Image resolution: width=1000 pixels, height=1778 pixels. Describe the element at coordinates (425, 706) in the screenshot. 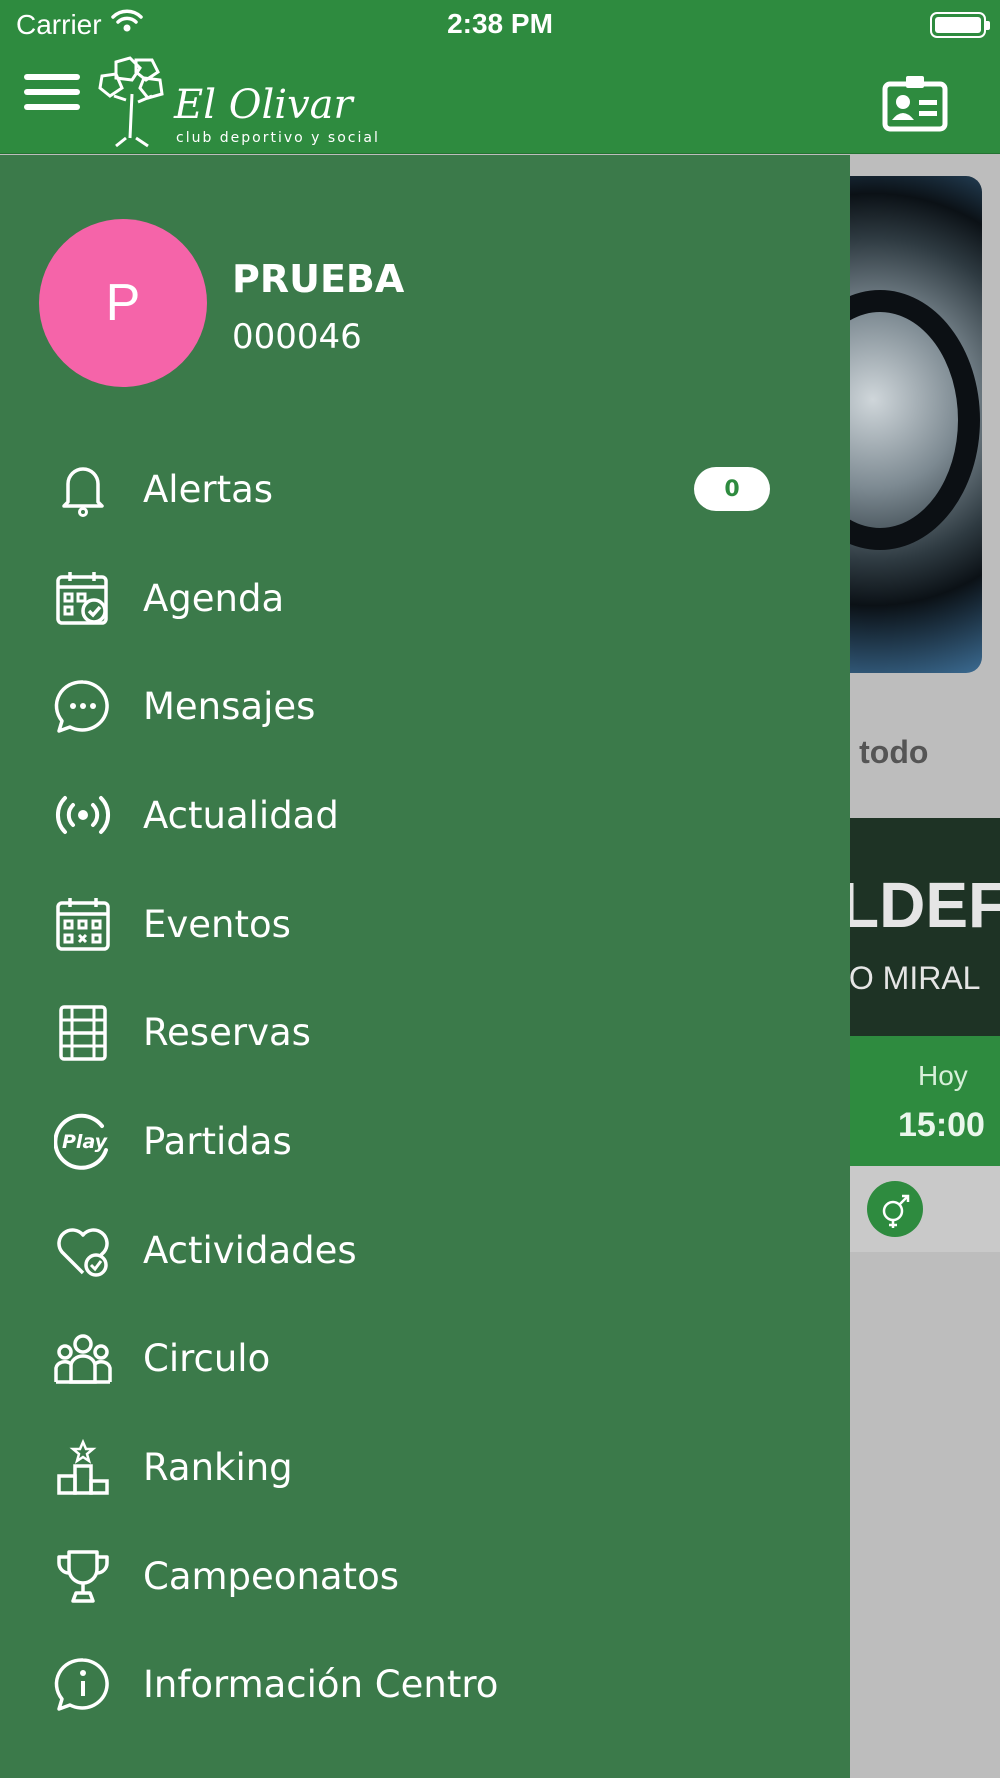

I see `menu-item-mensajes: Mensajes` at that location.